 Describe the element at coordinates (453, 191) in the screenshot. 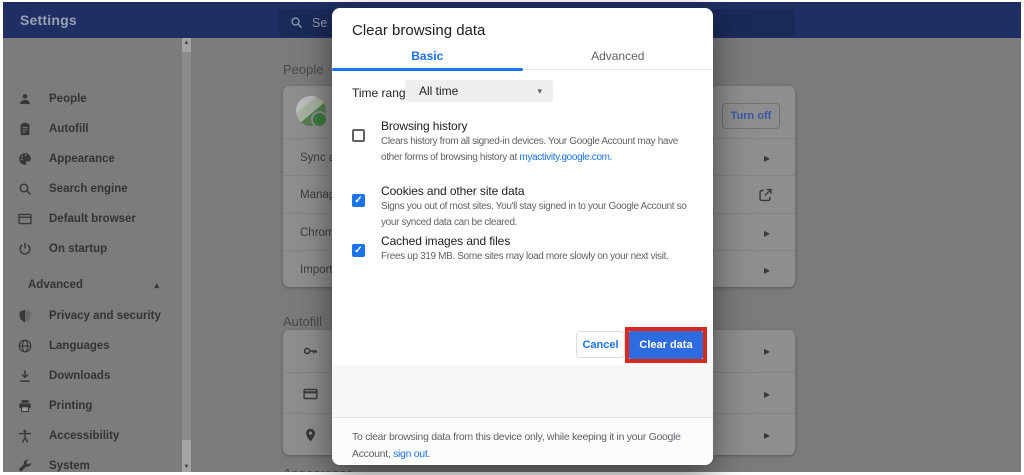

I see `item-title: Cookies and other site data` at that location.